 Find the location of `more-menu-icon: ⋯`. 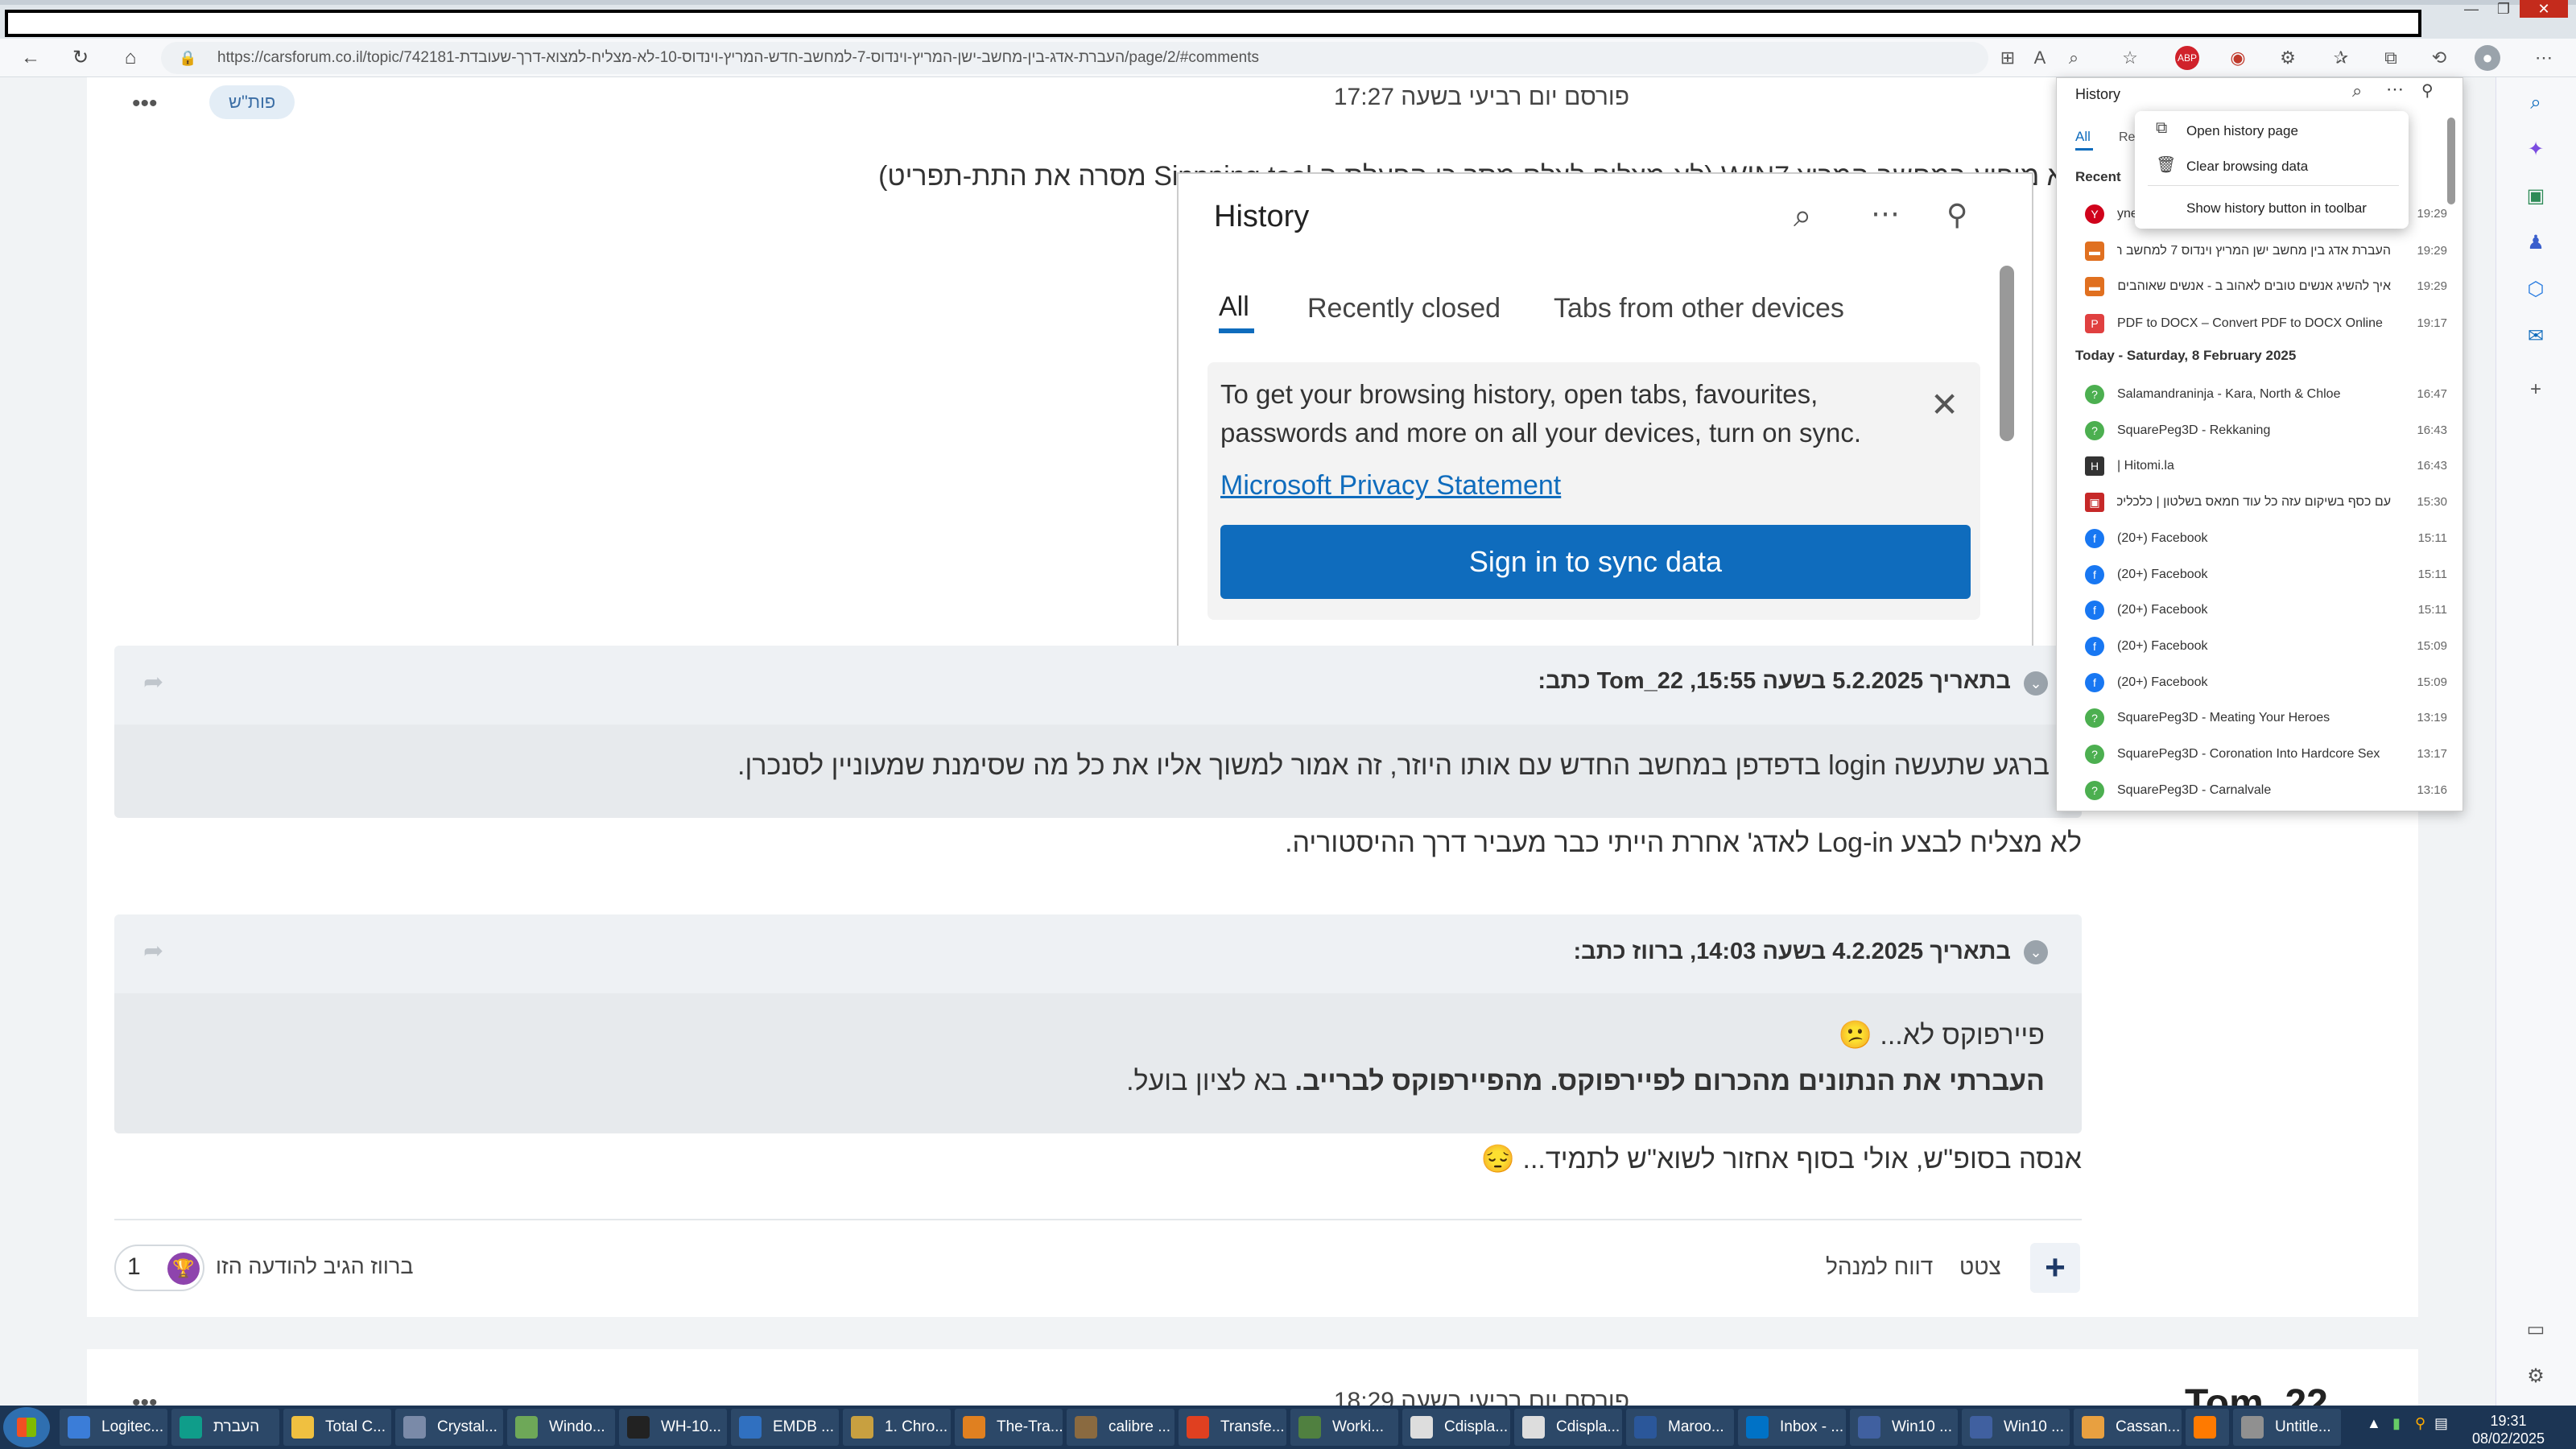

more-menu-icon: ⋯ is located at coordinates (2544, 58).